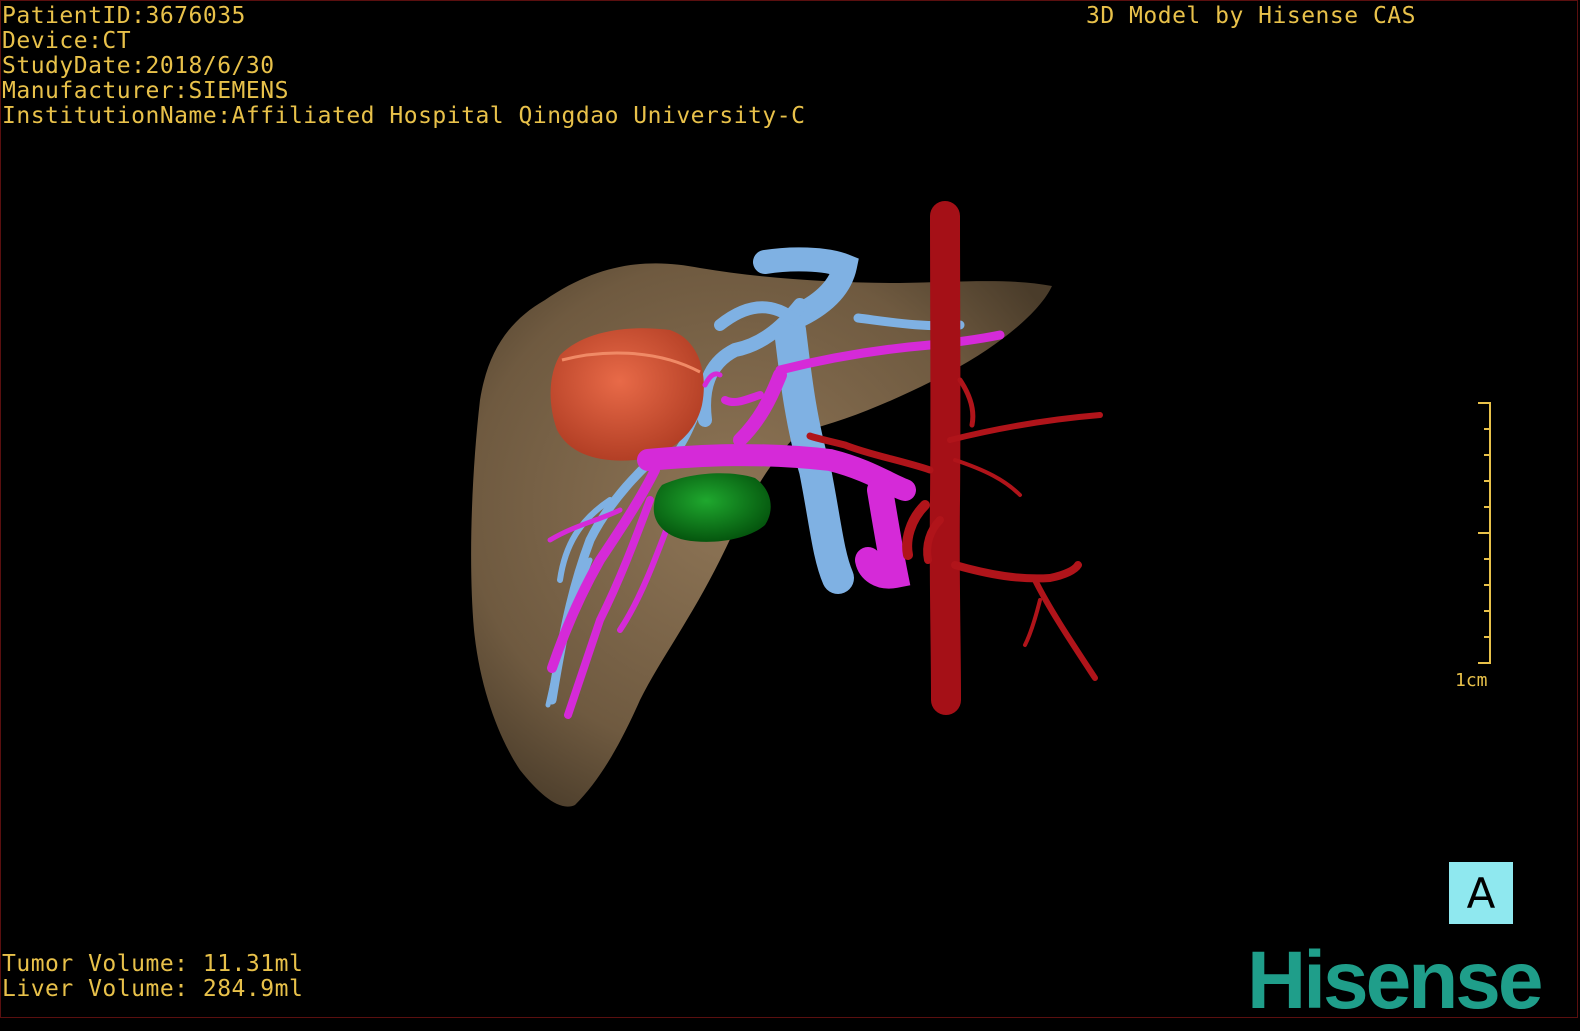 The height and width of the screenshot is (1031, 1580). Describe the element at coordinates (1484, 533) in the screenshot. I see `scale-bar` at that location.